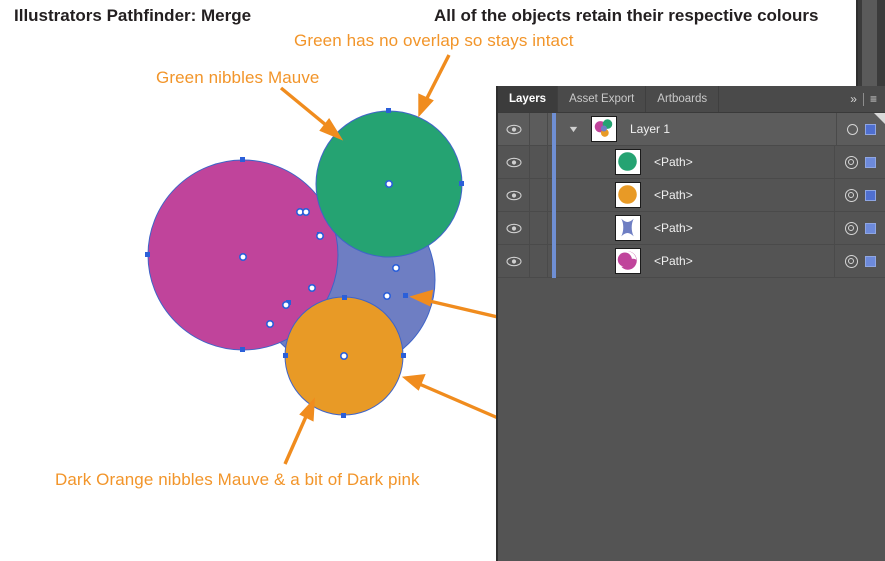 The image size is (885, 561). I want to click on visibility-toggle-path-orange, so click(514, 195).